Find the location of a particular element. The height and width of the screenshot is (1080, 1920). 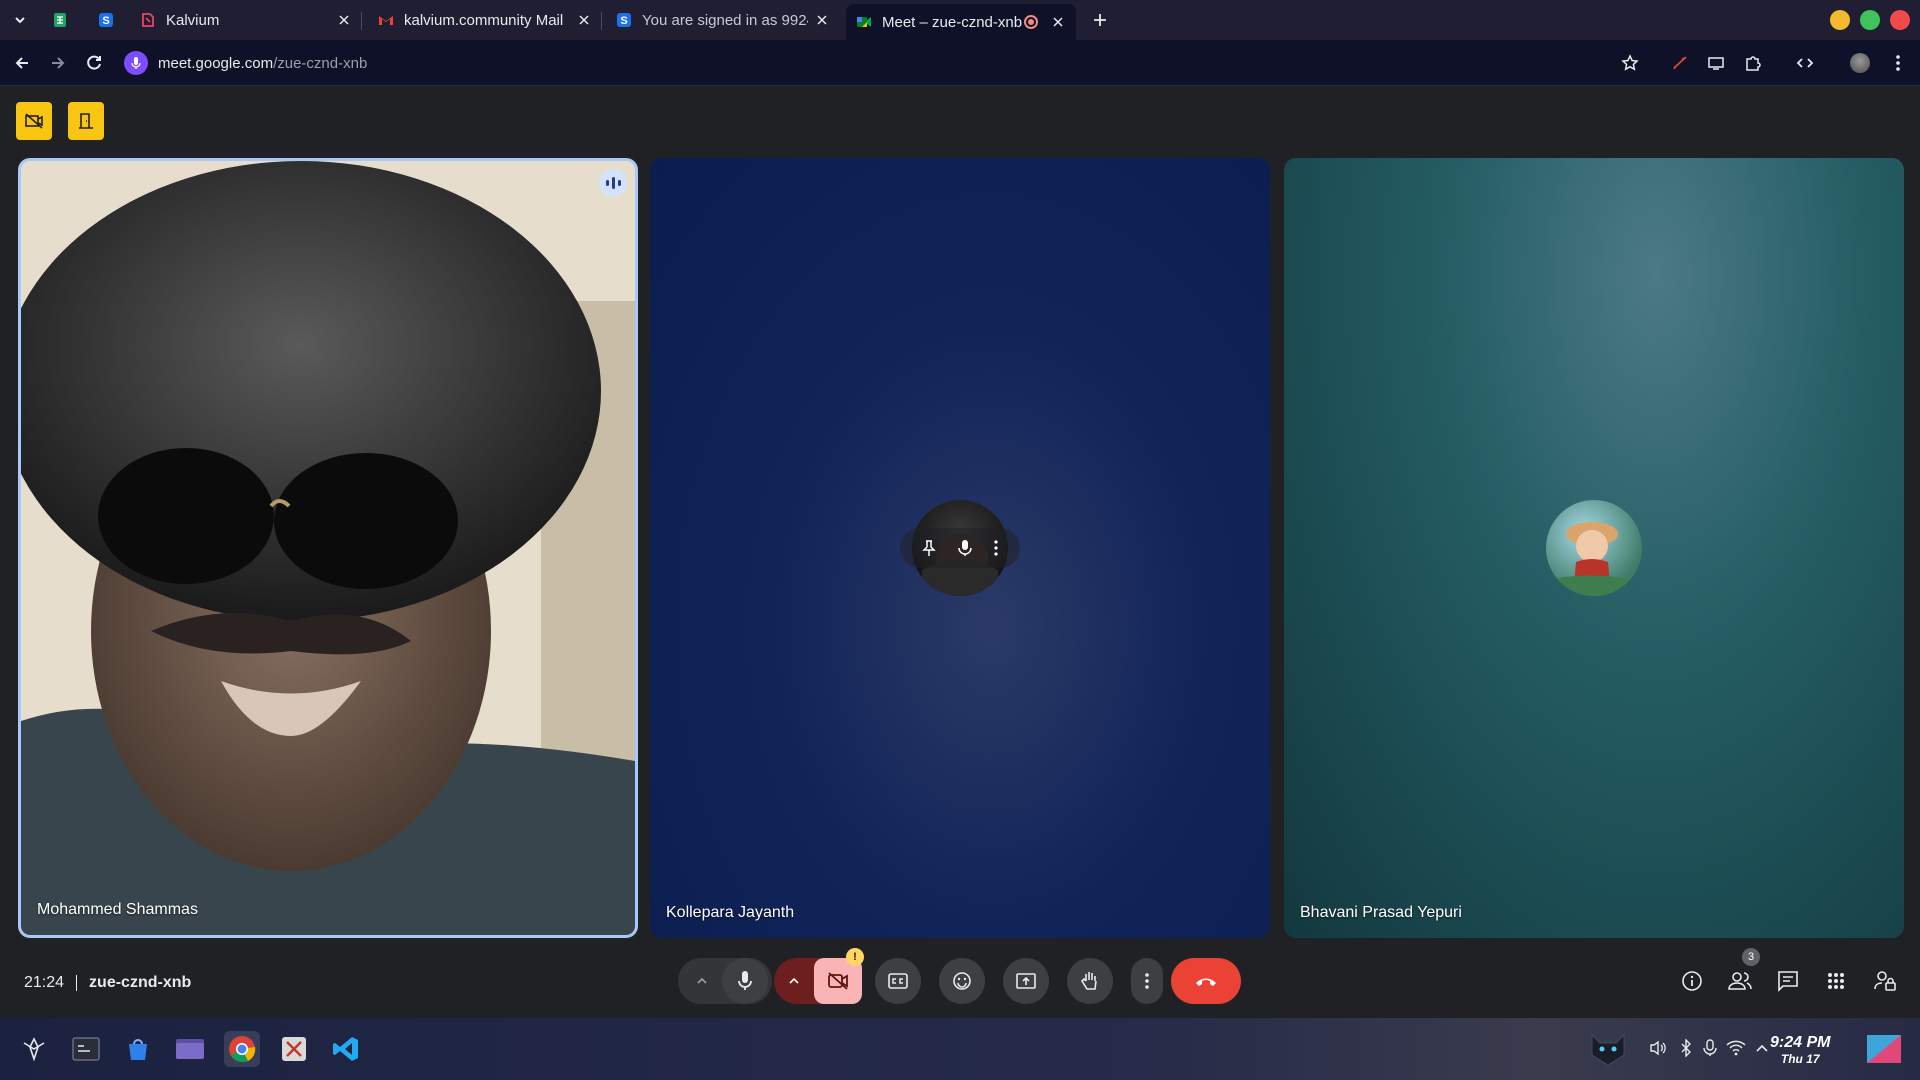

app-menu-icon is located at coordinates (34, 1049).